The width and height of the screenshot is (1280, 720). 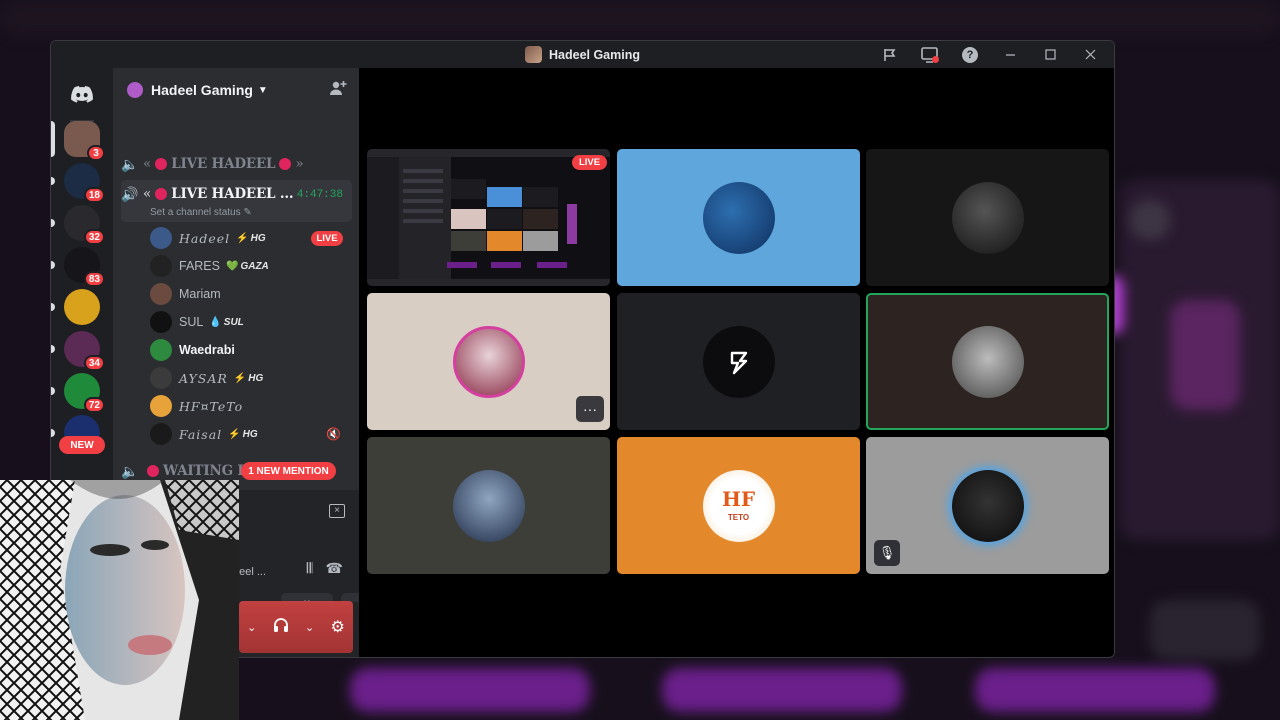 I want to click on close-icon, so click(x=1090, y=54).